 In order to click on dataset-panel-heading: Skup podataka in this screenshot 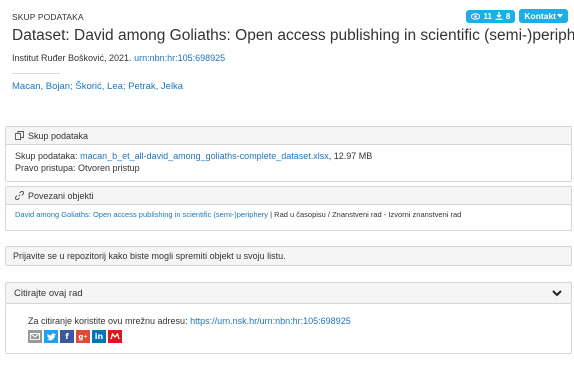, I will do `click(288, 136)`.